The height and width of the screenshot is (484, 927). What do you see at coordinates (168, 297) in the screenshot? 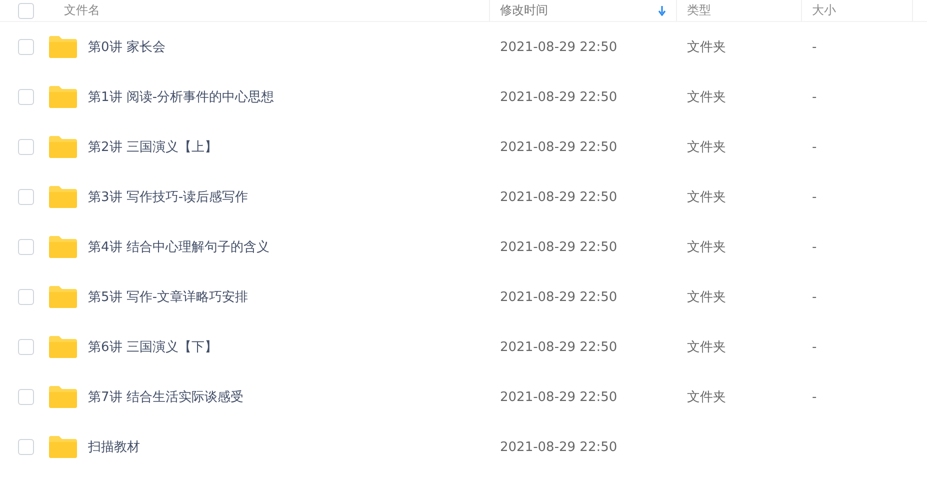
I see `file-name: 第5讲 写作-文章详略巧安排` at bounding box center [168, 297].